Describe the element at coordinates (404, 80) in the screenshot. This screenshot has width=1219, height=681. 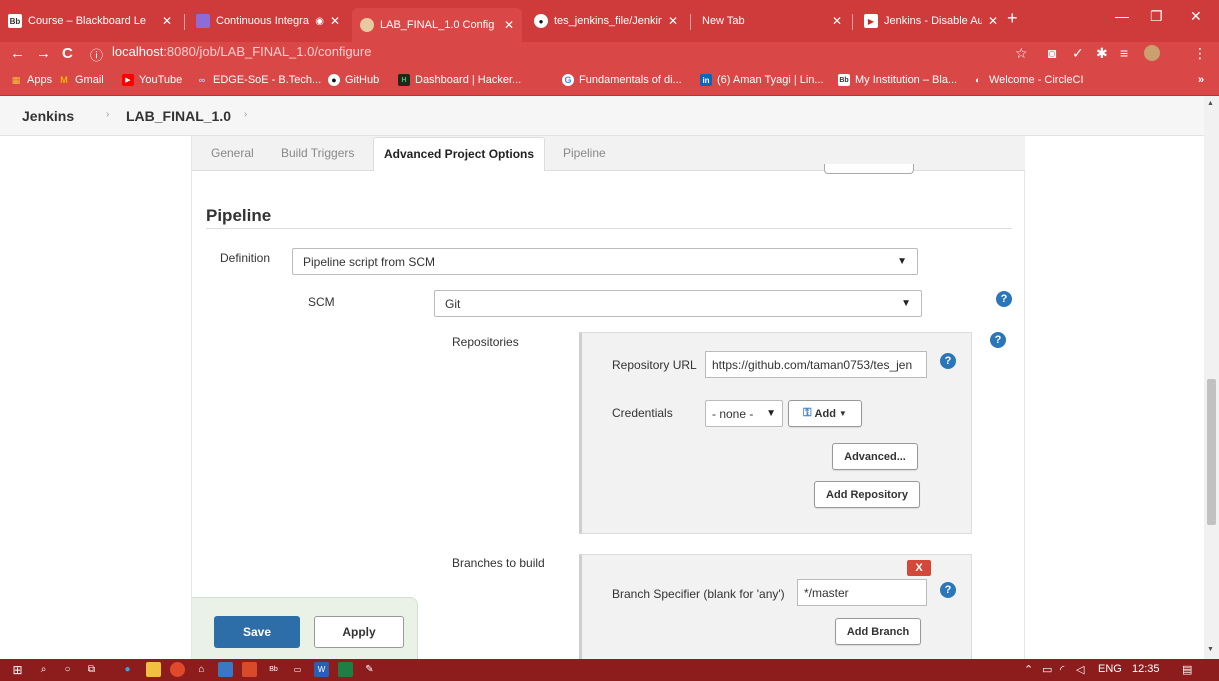
I see `hackerrank-icon: H` at that location.